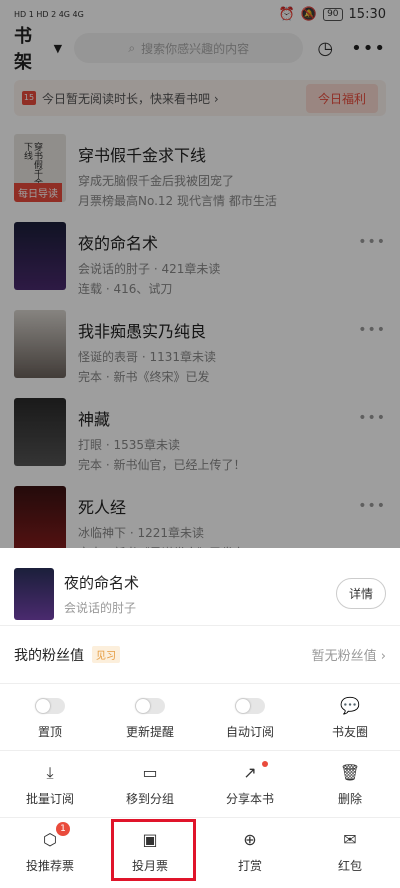 This screenshot has width=400, height=888. What do you see at coordinates (350, 705) in the screenshot?
I see `chat-bubble-icon: 💬` at bounding box center [350, 705].